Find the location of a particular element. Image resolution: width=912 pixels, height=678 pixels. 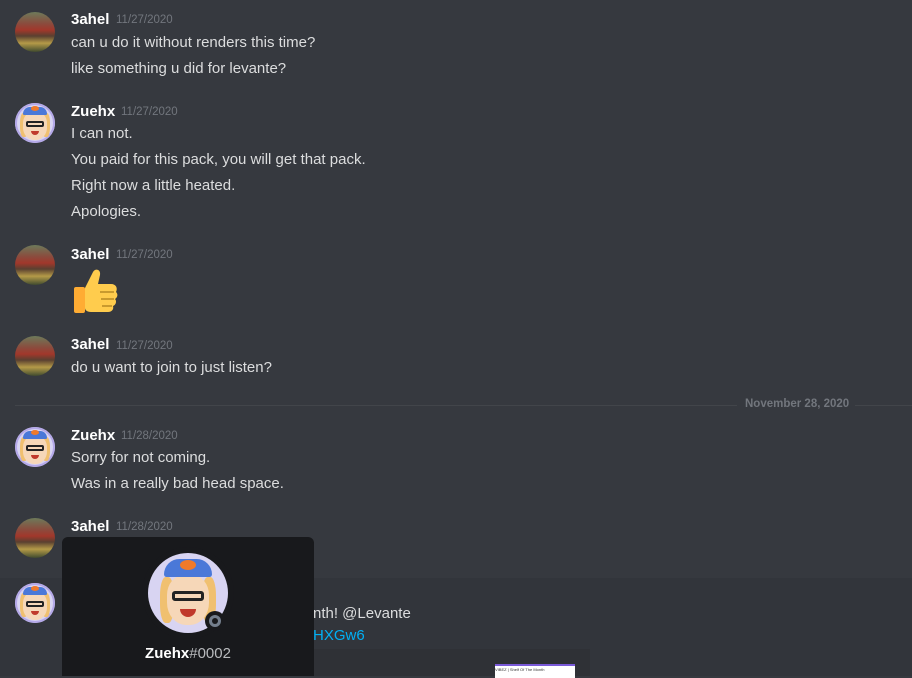

message-text: like something u did for levante? is located at coordinates (179, 68).